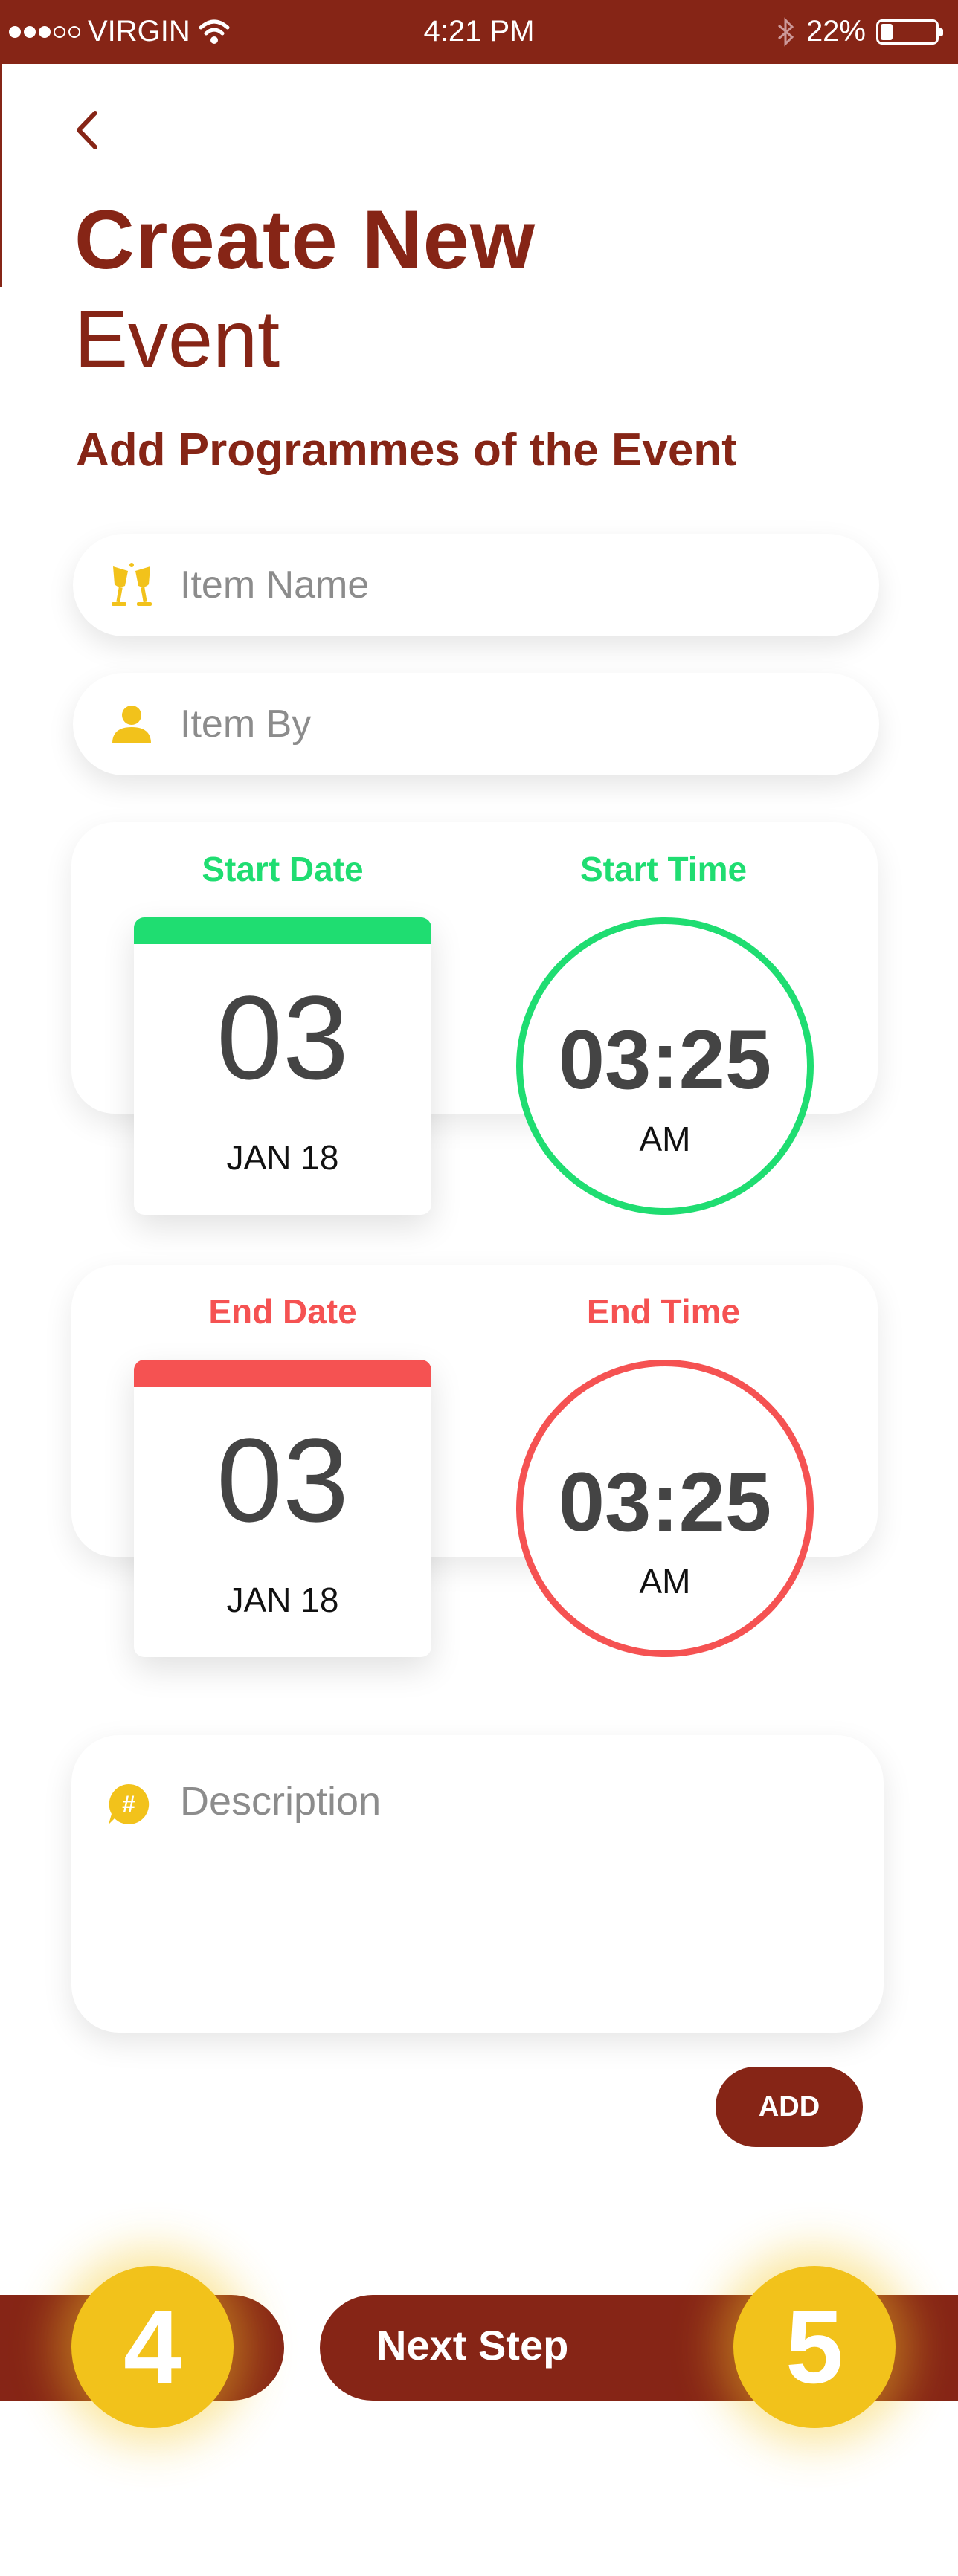  I want to click on cheers-icon, so click(132, 585).